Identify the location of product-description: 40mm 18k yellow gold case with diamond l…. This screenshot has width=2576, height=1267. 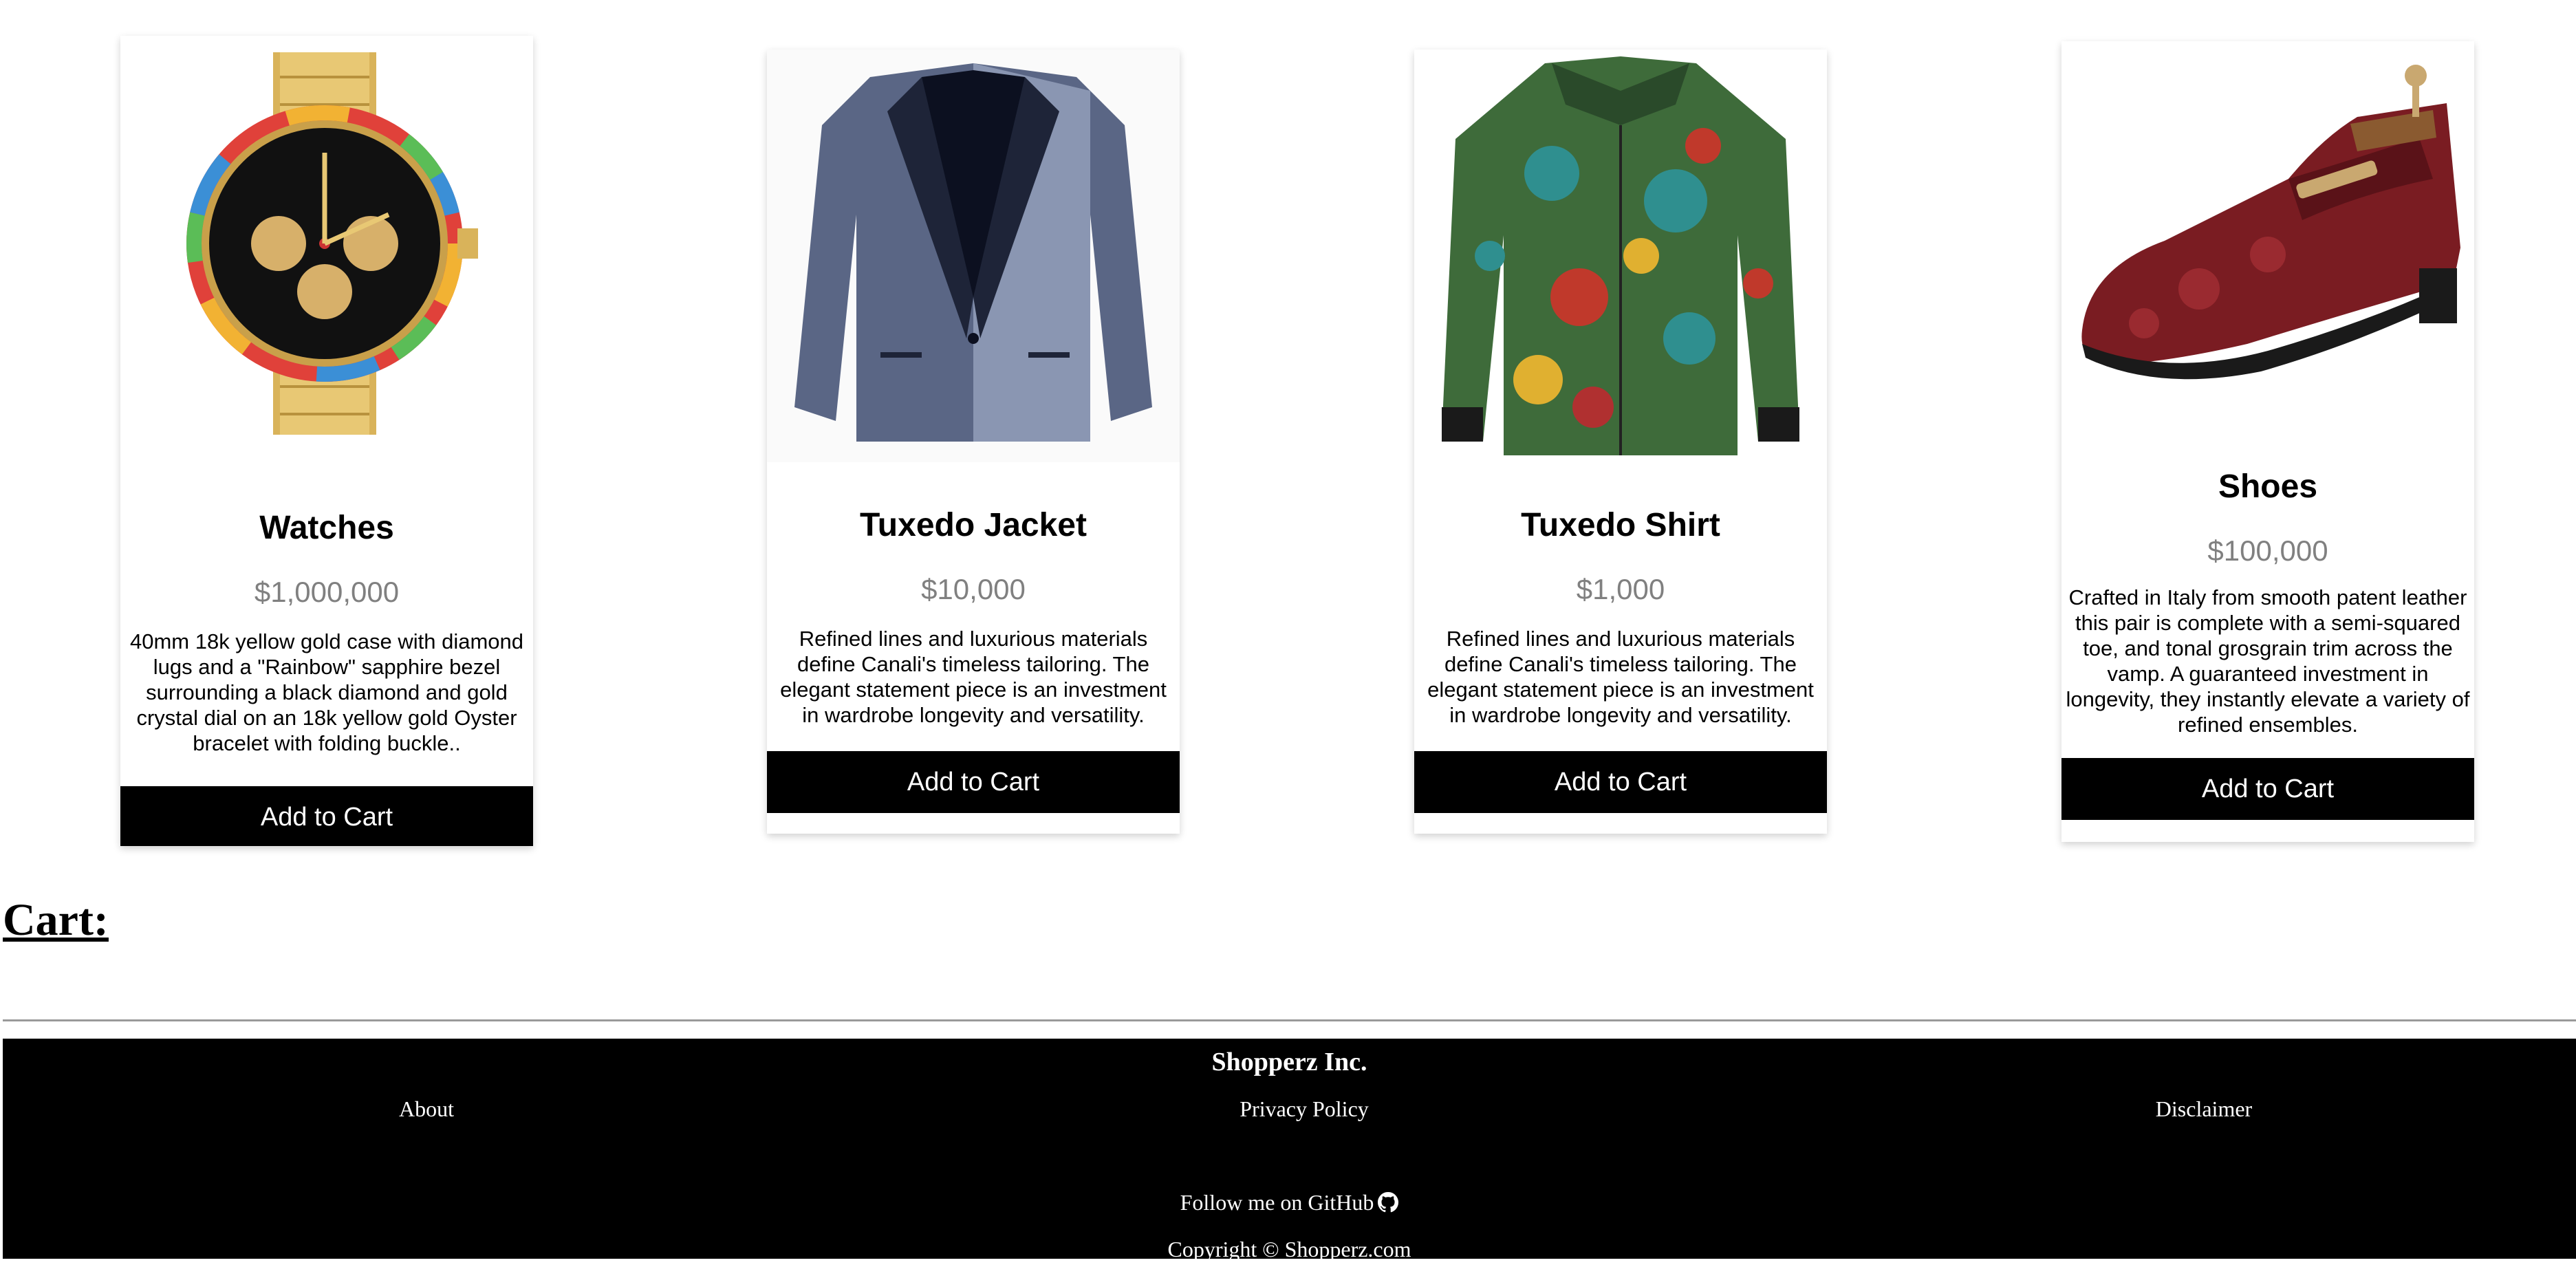
(326, 692).